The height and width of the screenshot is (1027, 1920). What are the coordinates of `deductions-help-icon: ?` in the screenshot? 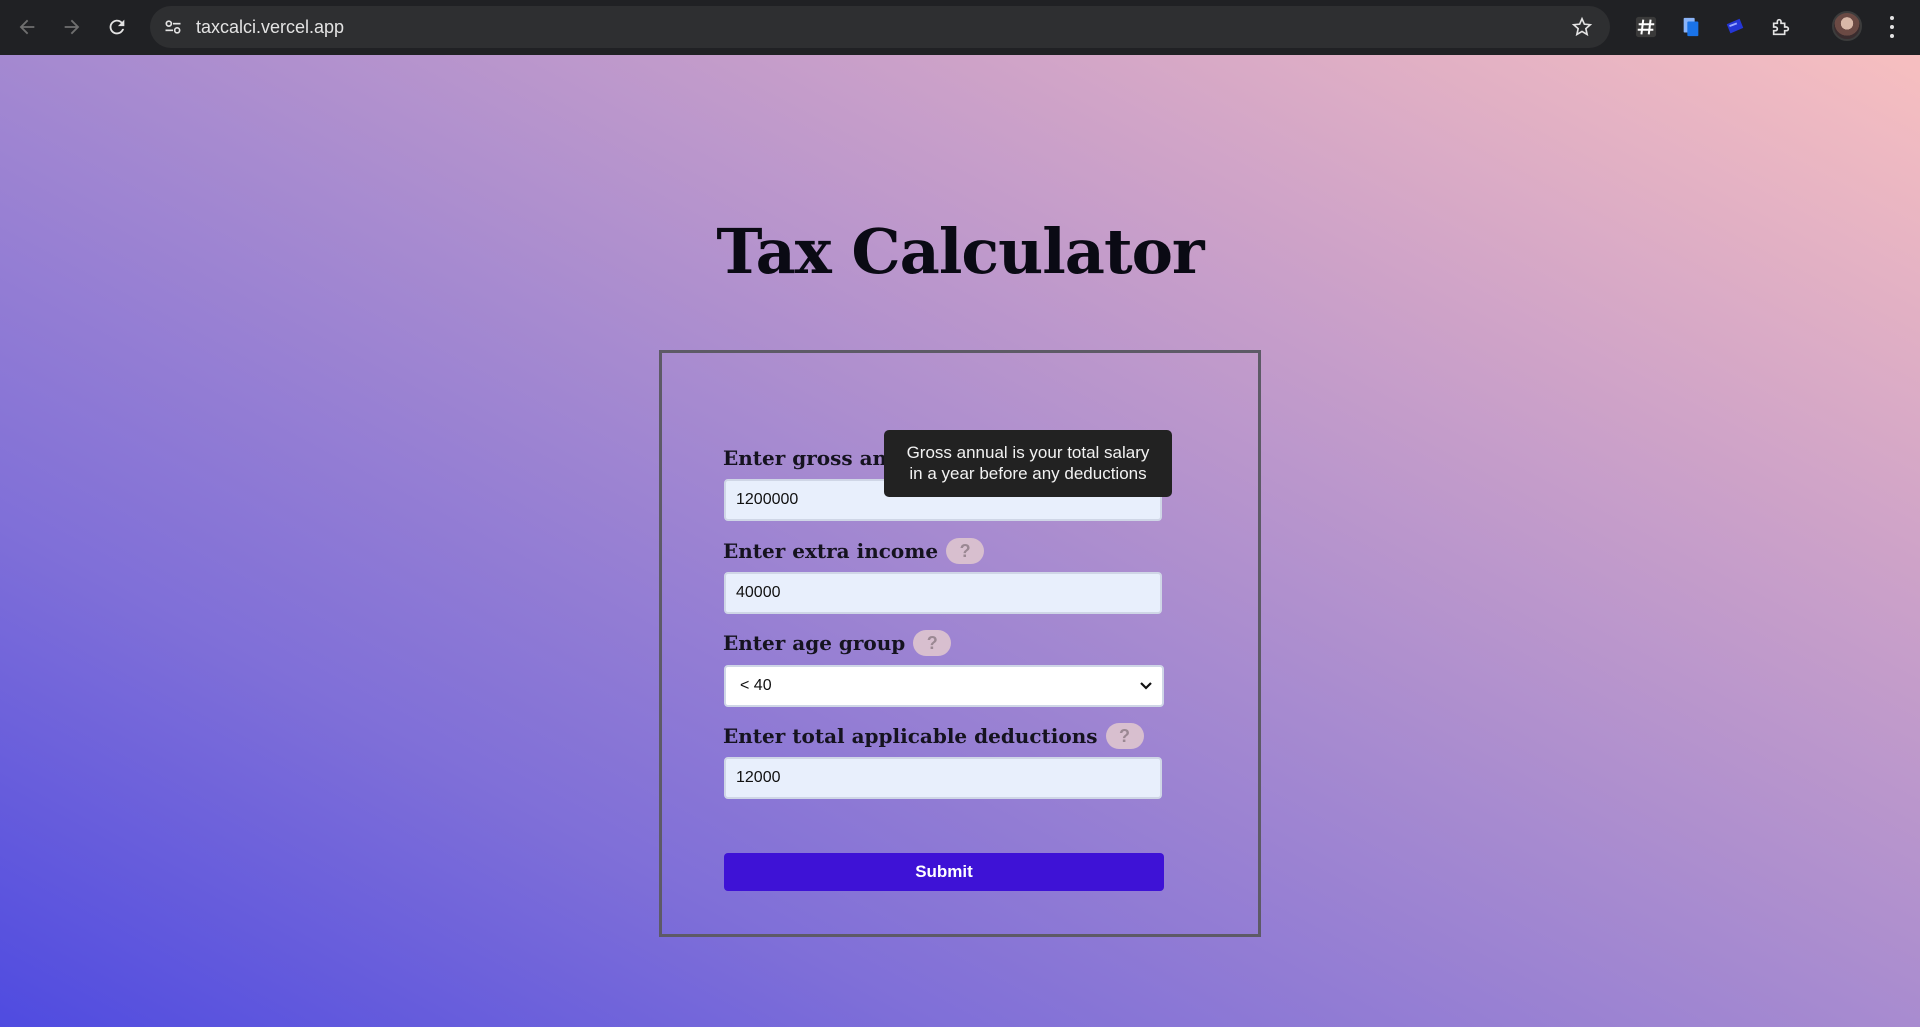 It's located at (1124, 736).